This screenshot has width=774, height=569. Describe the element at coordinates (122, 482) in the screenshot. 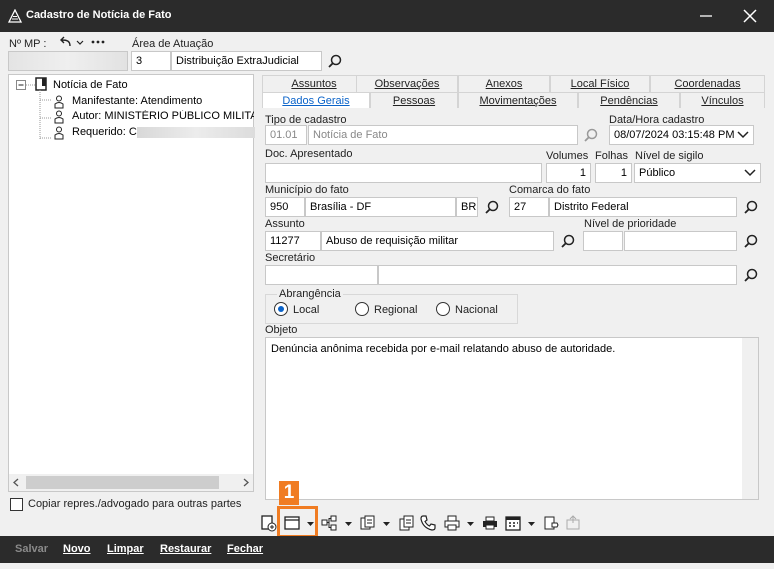

I see `scroll-thumb` at that location.